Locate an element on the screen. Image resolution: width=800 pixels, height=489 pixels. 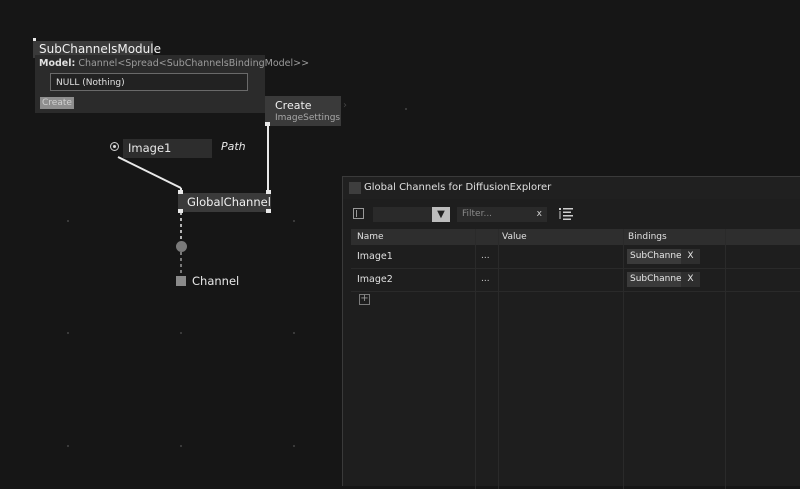
window-toolbar: ▼ Filter... x is located at coordinates (571, 215).